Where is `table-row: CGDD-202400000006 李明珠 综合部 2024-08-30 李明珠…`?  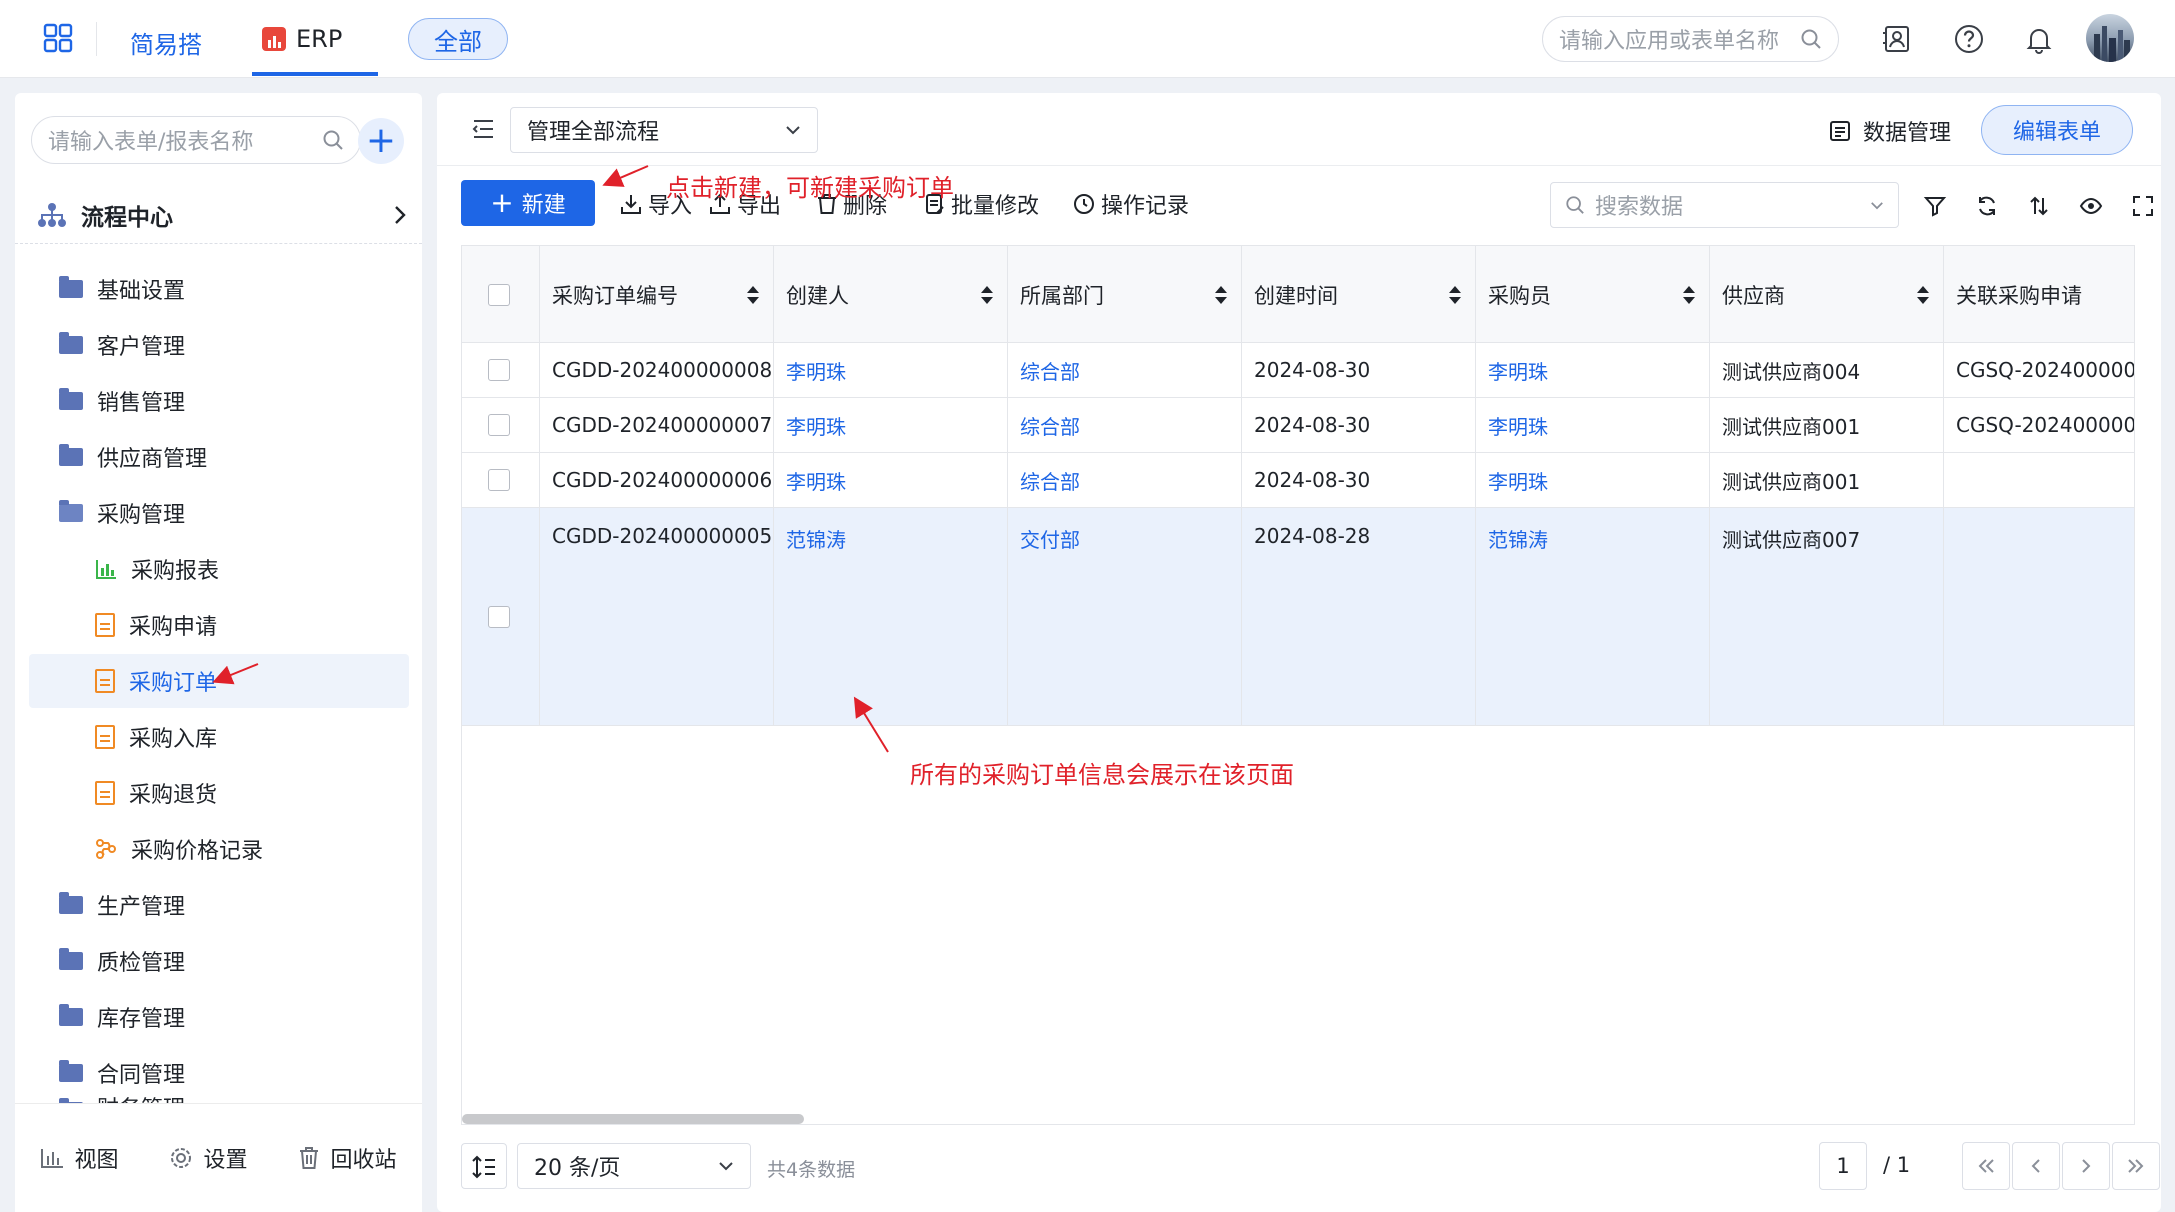
table-row: CGDD-202400000006 李明珠 综合部 2024-08-30 李明珠… is located at coordinates (1298, 480).